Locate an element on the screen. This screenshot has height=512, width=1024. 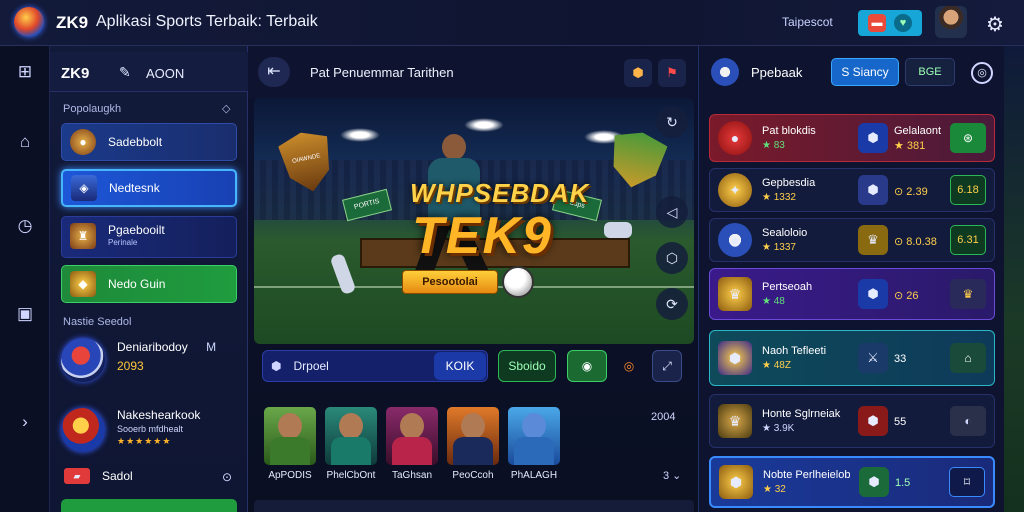
chevron-right-icon: › is located at coordinates (25, 422).